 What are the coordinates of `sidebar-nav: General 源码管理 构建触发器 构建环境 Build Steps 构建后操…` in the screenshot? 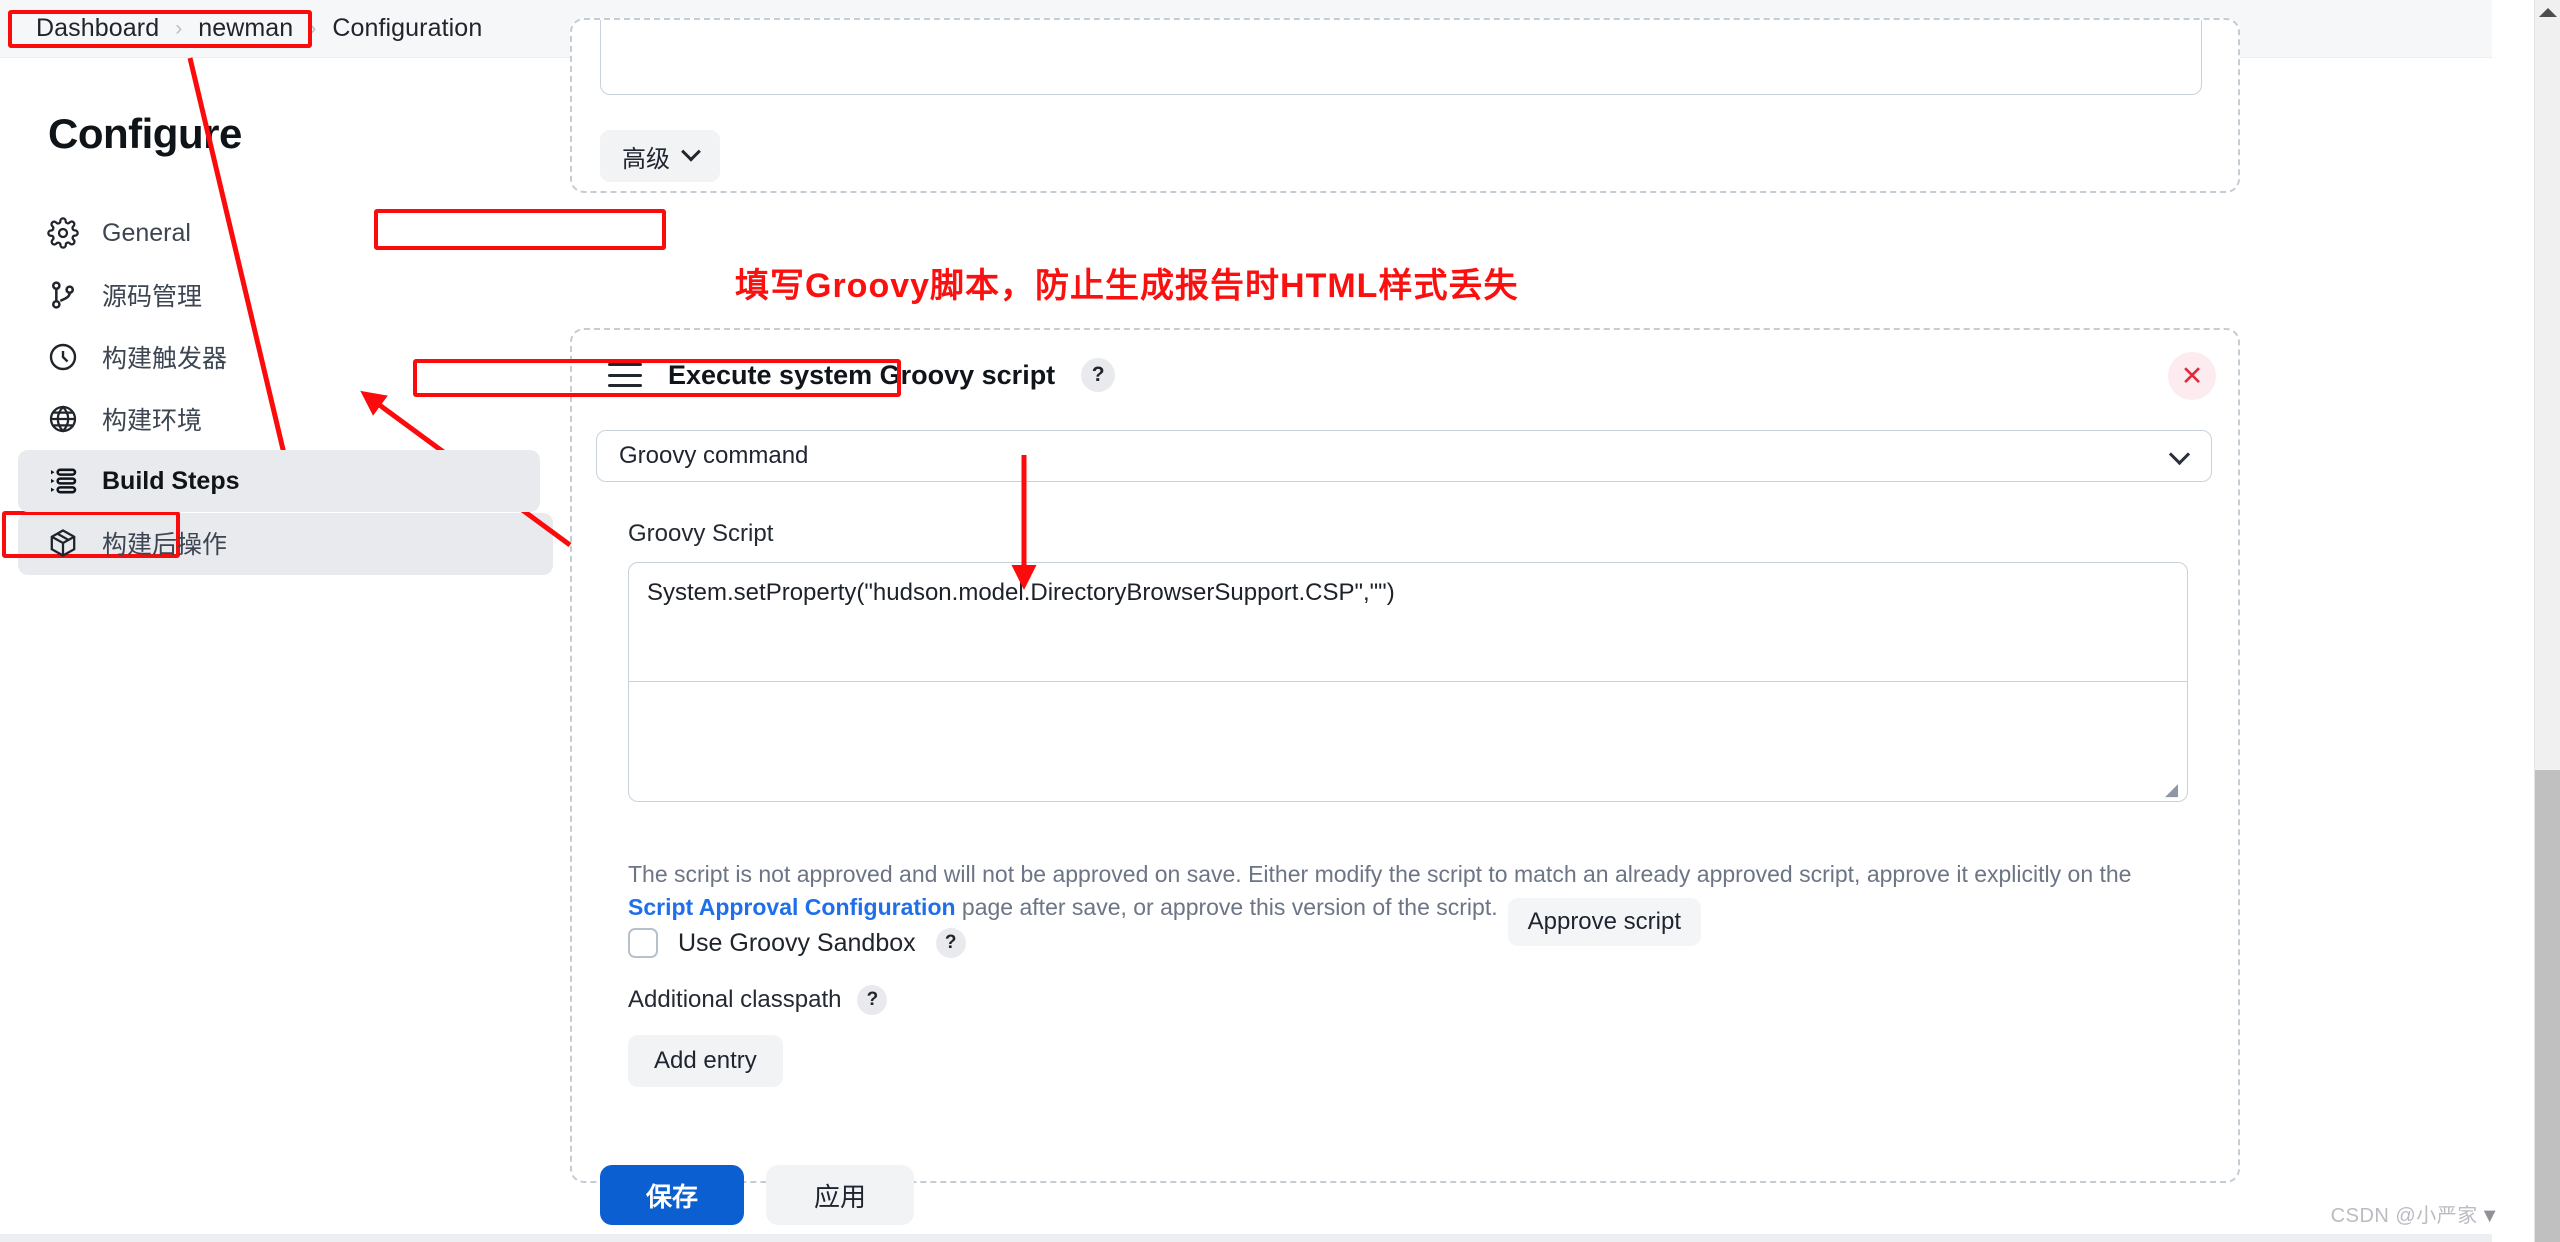 It's located at (280, 388).